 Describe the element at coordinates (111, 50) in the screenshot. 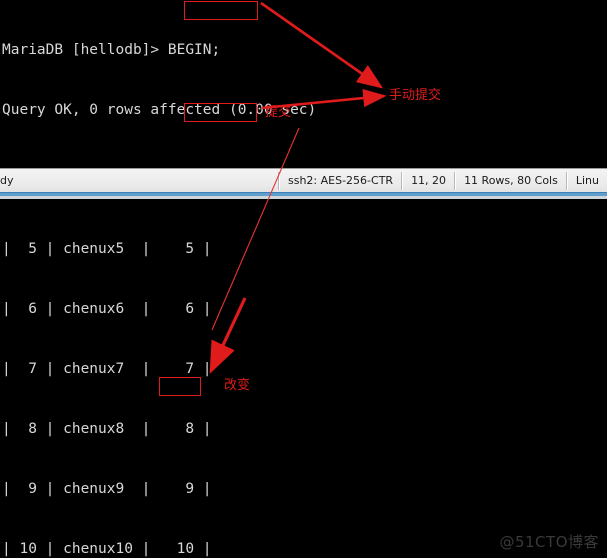

I see `terminal-line: MariaDB [hellodb]> BEGIN;` at that location.